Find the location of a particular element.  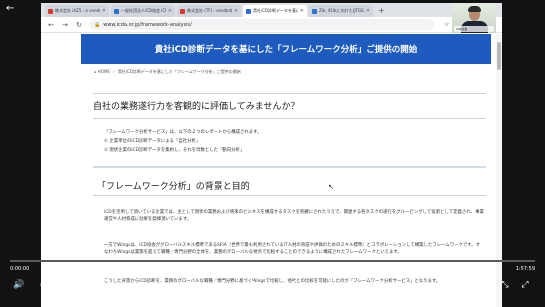

home-icon: ⌂ is located at coordinates (95, 71).